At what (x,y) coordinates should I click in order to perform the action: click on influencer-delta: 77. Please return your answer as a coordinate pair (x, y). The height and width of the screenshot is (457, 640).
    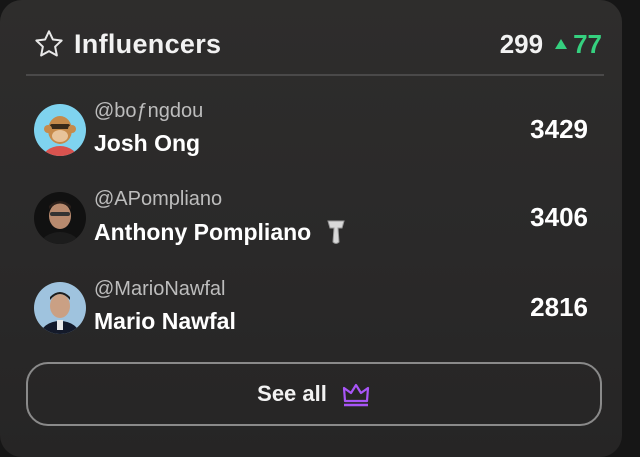
    Looking at the image, I should click on (578, 44).